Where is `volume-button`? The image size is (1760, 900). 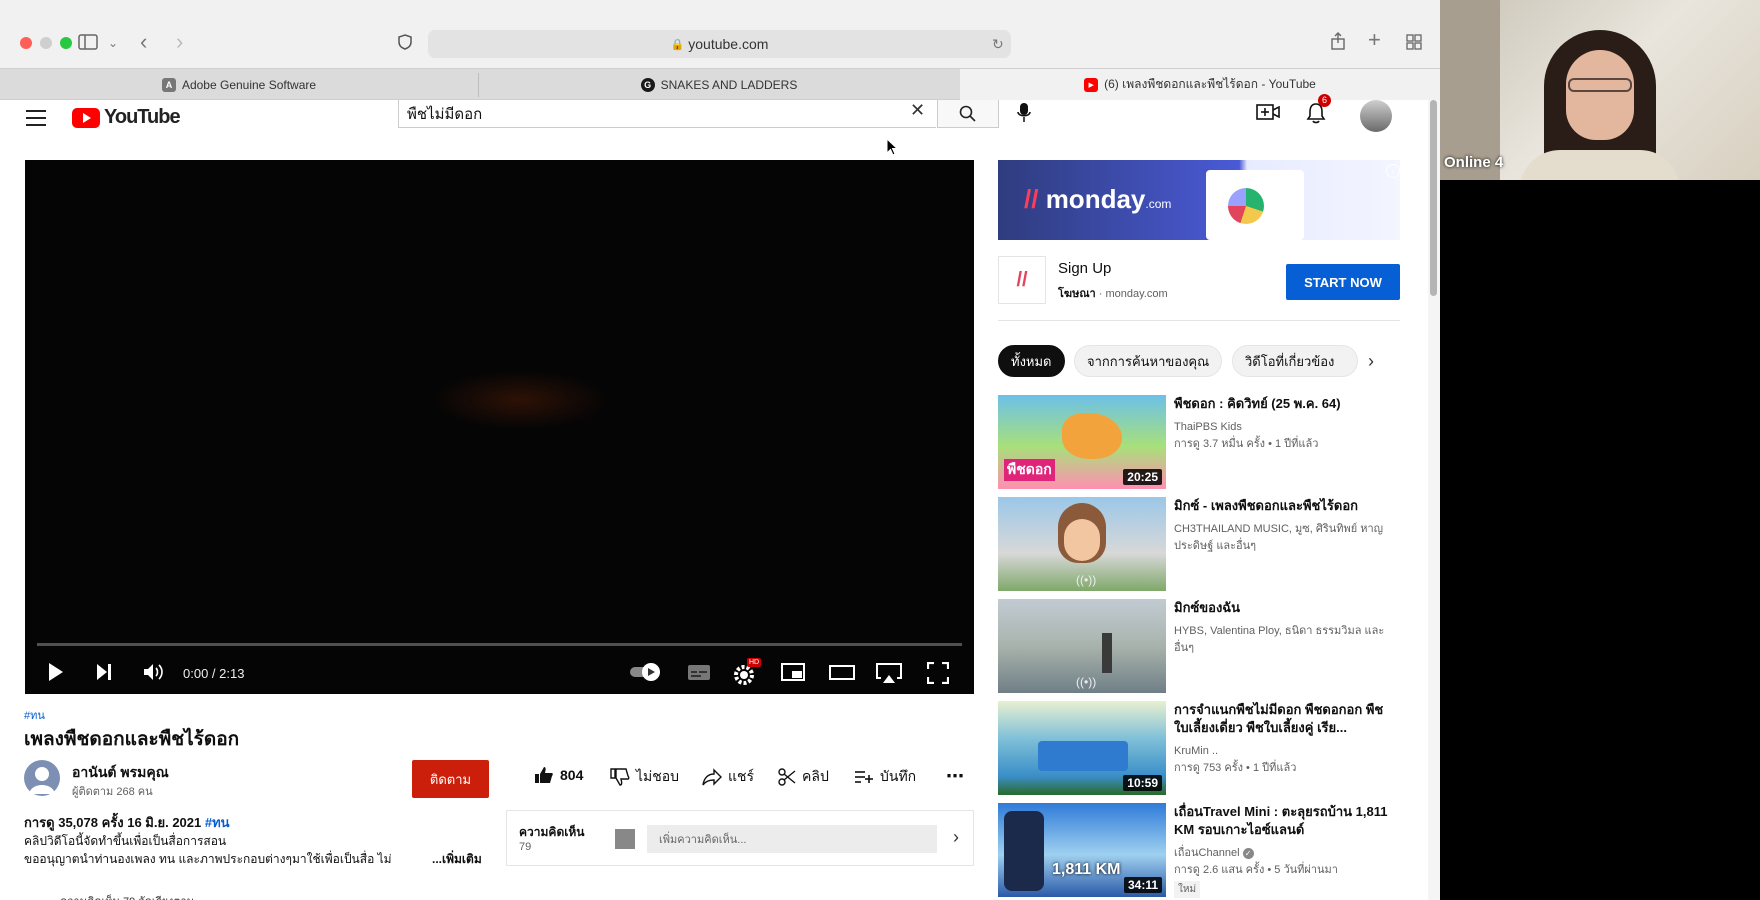
volume-button is located at coordinates (154, 675).